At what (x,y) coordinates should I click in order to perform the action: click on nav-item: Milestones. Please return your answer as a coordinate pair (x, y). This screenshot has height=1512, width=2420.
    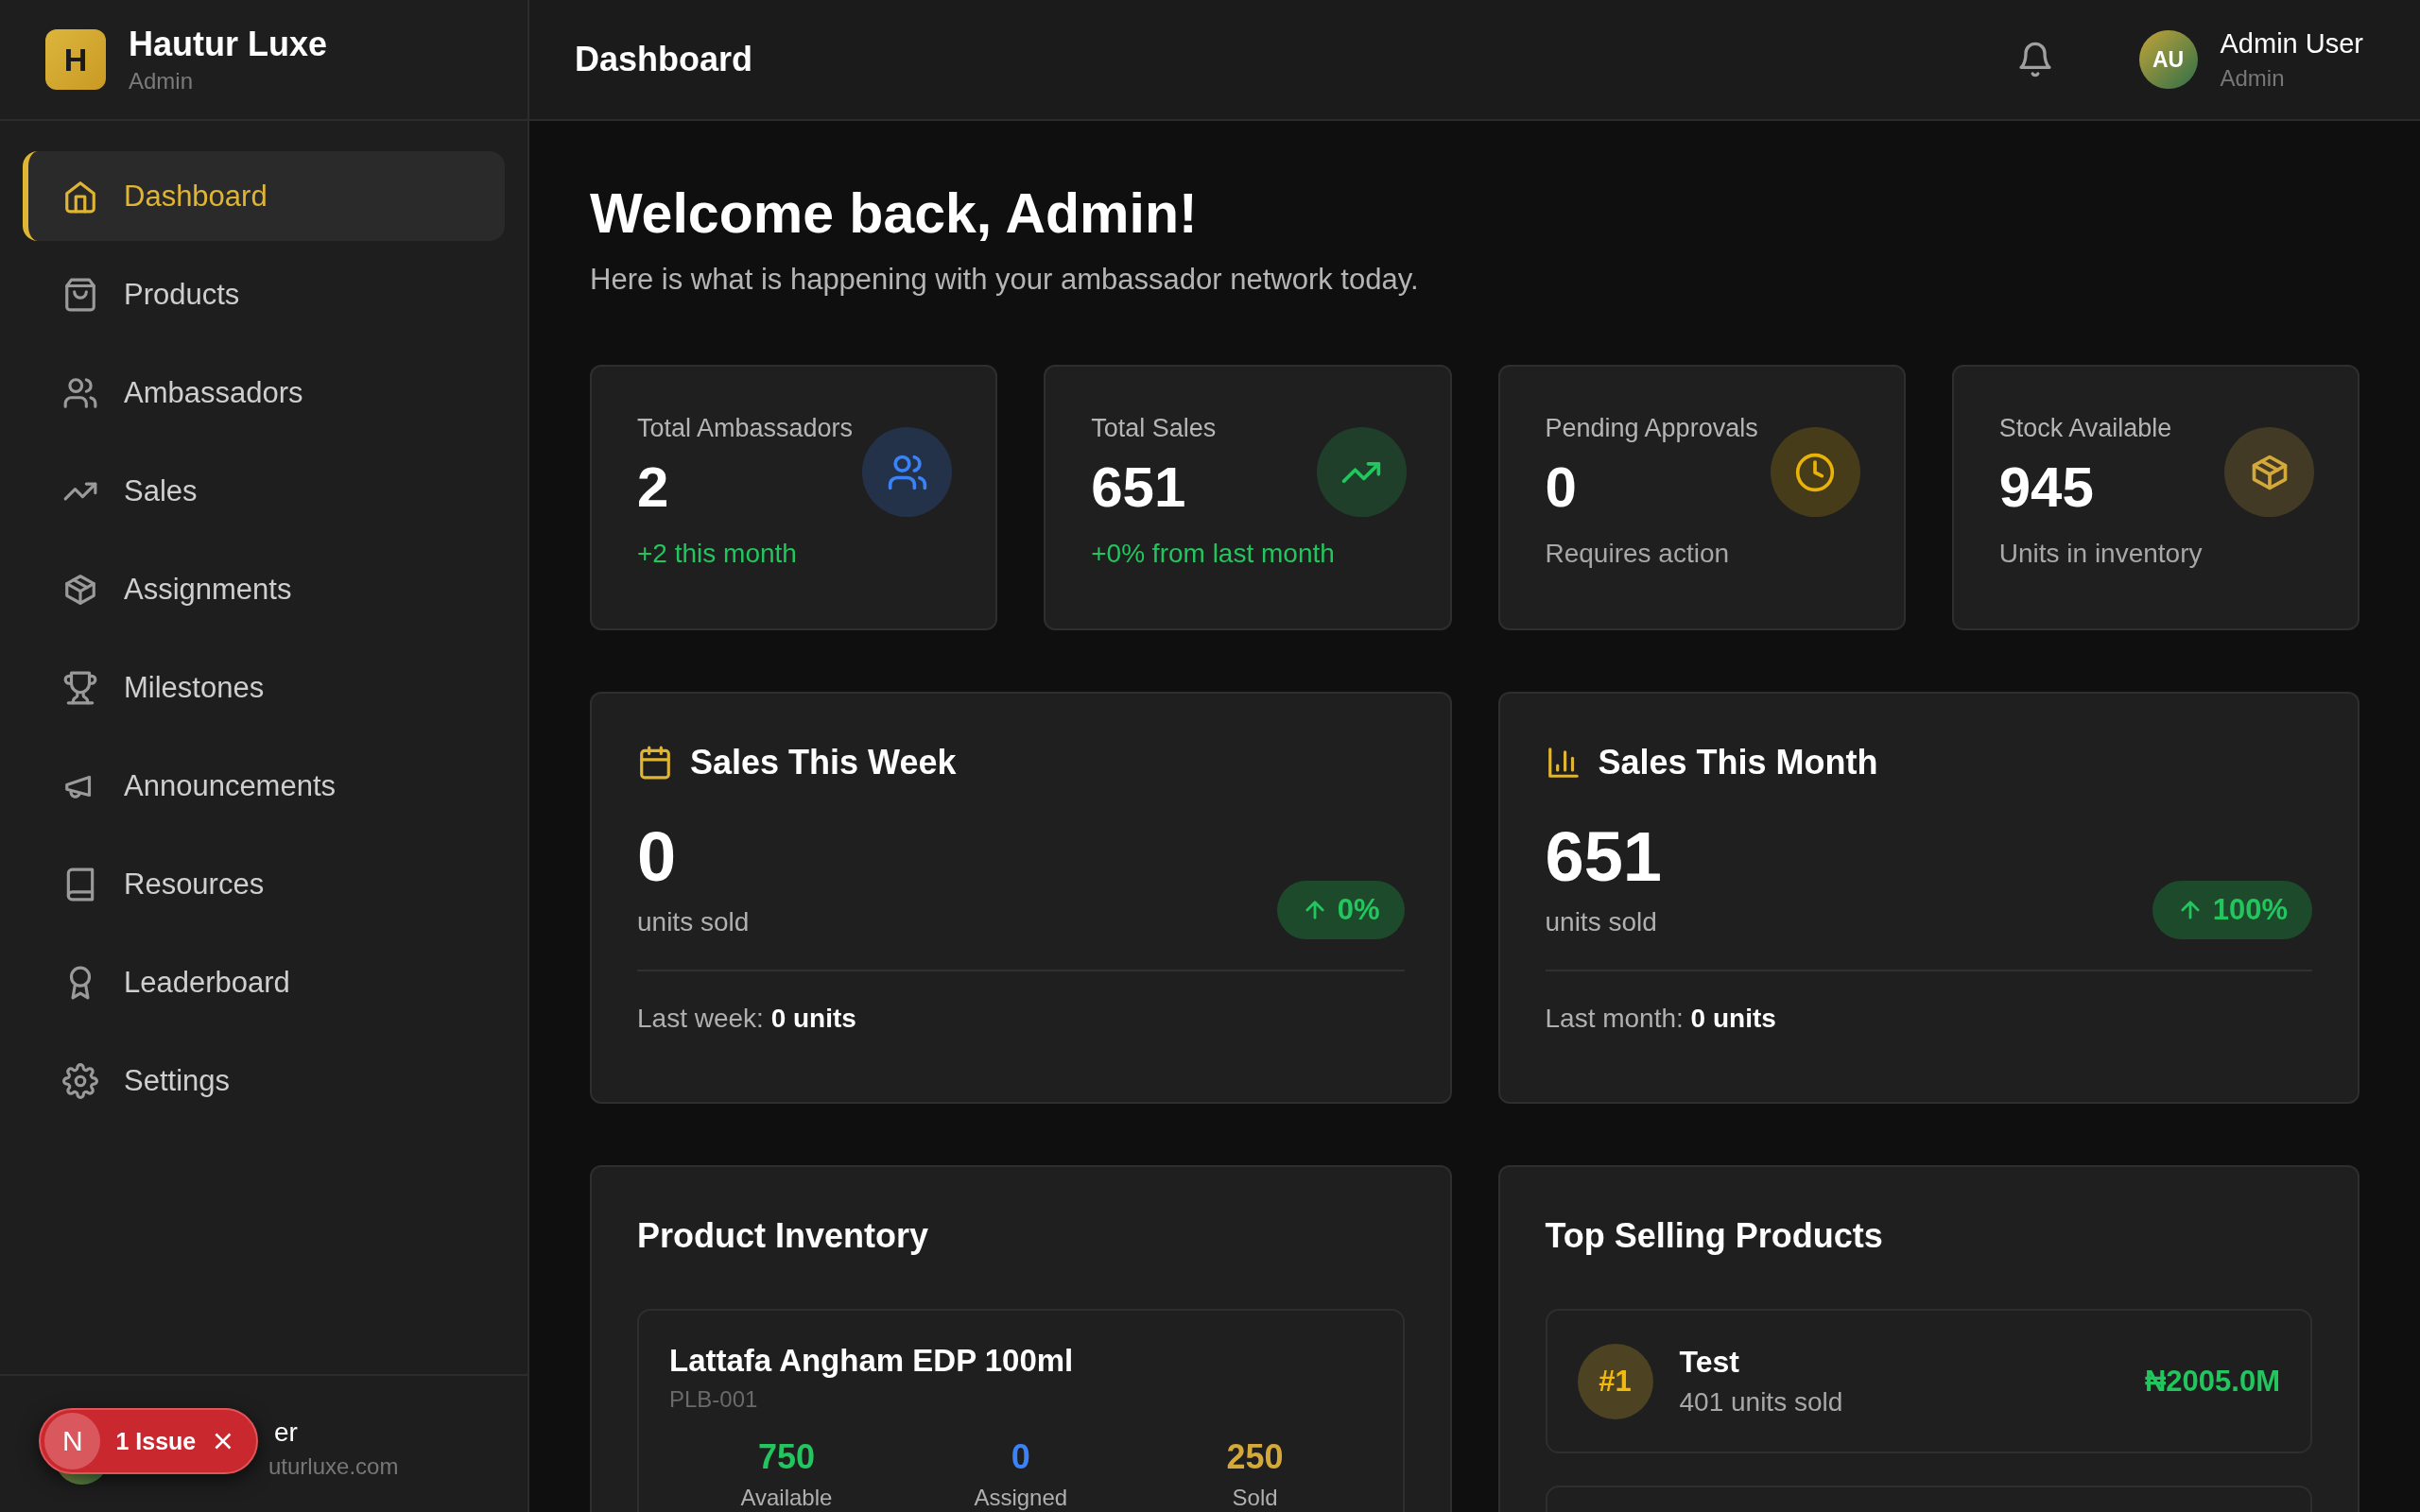
    Looking at the image, I should click on (264, 687).